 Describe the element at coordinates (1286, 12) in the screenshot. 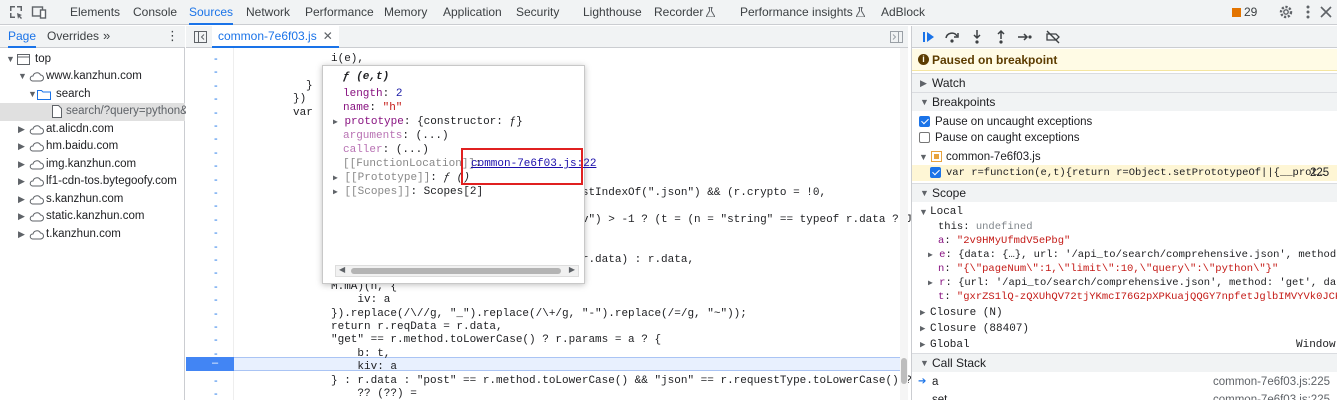

I see `settings-gear-icon` at that location.